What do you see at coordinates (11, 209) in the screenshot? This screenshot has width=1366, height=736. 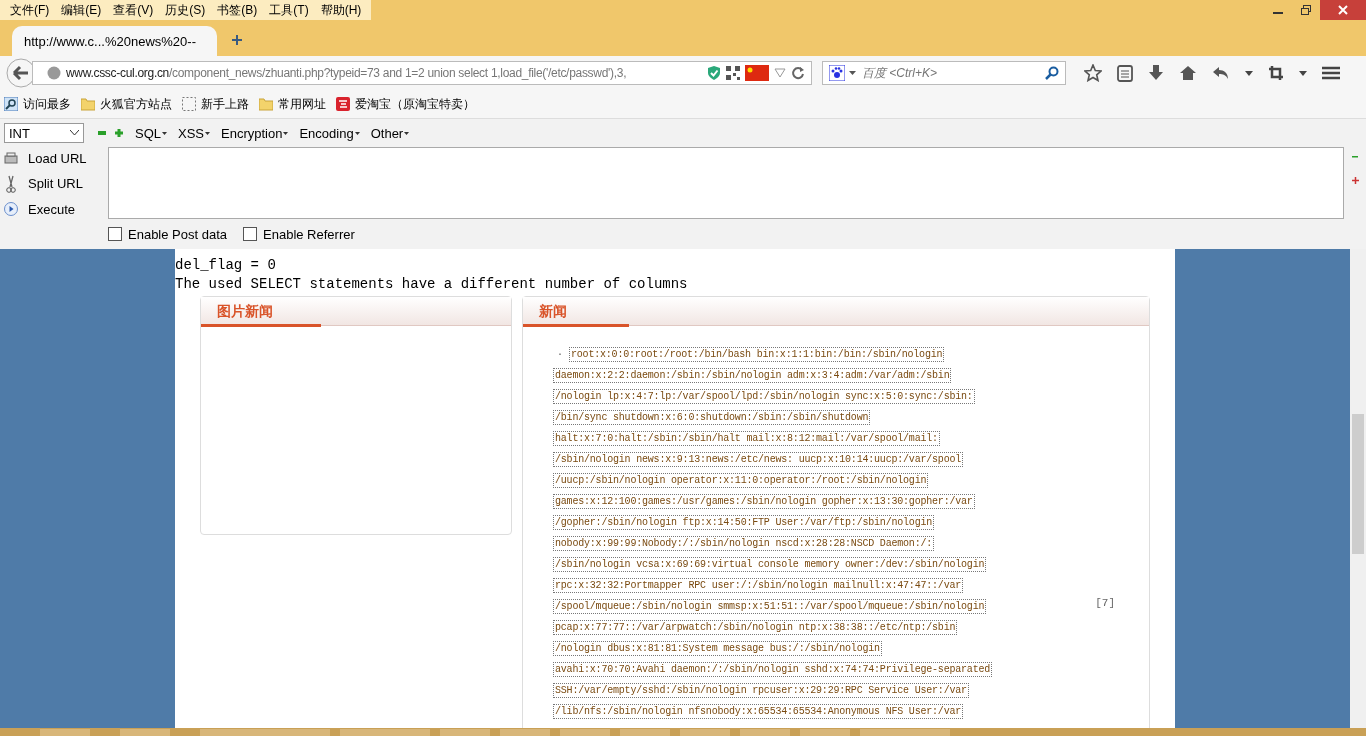 I see `play-icon` at bounding box center [11, 209].